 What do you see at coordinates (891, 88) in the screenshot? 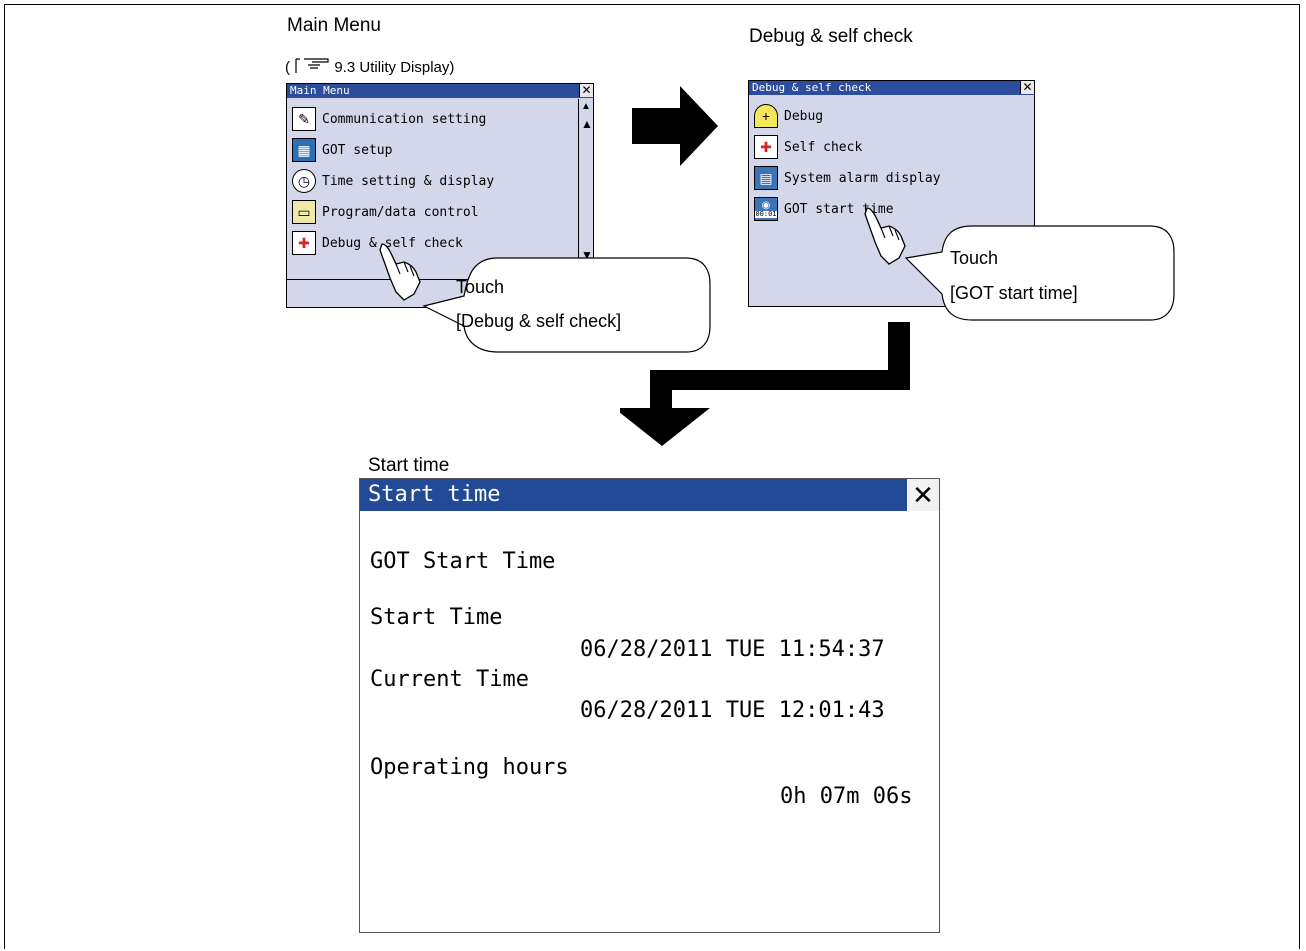
I see `debug-window-titlebar: Debug & self check` at bounding box center [891, 88].